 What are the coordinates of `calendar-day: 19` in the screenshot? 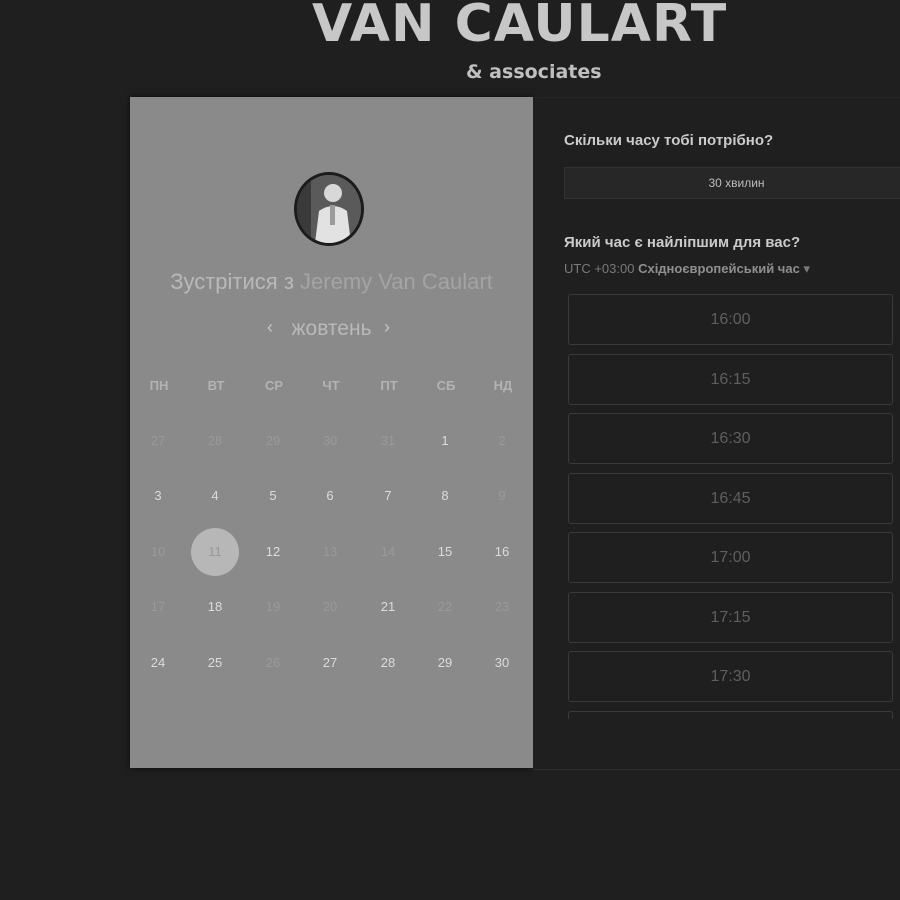 It's located at (273, 606).